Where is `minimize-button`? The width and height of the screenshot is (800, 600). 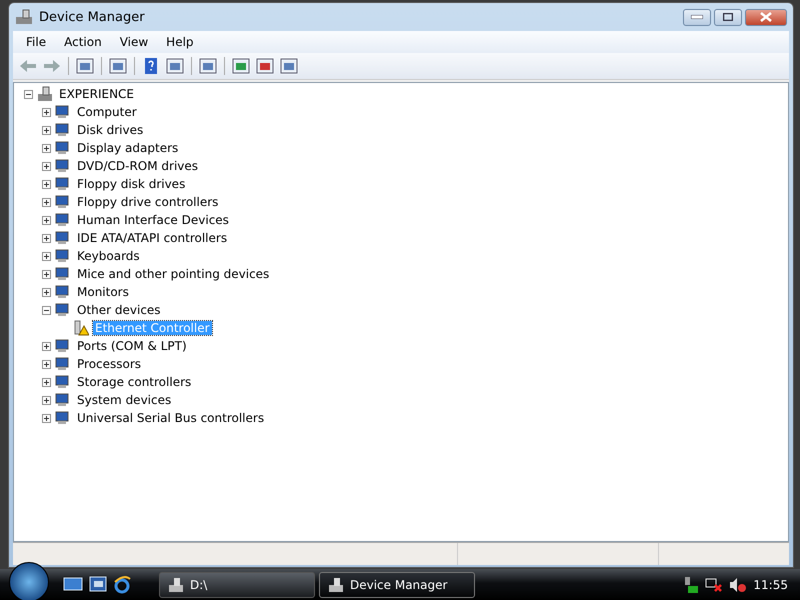
minimize-button is located at coordinates (697, 17).